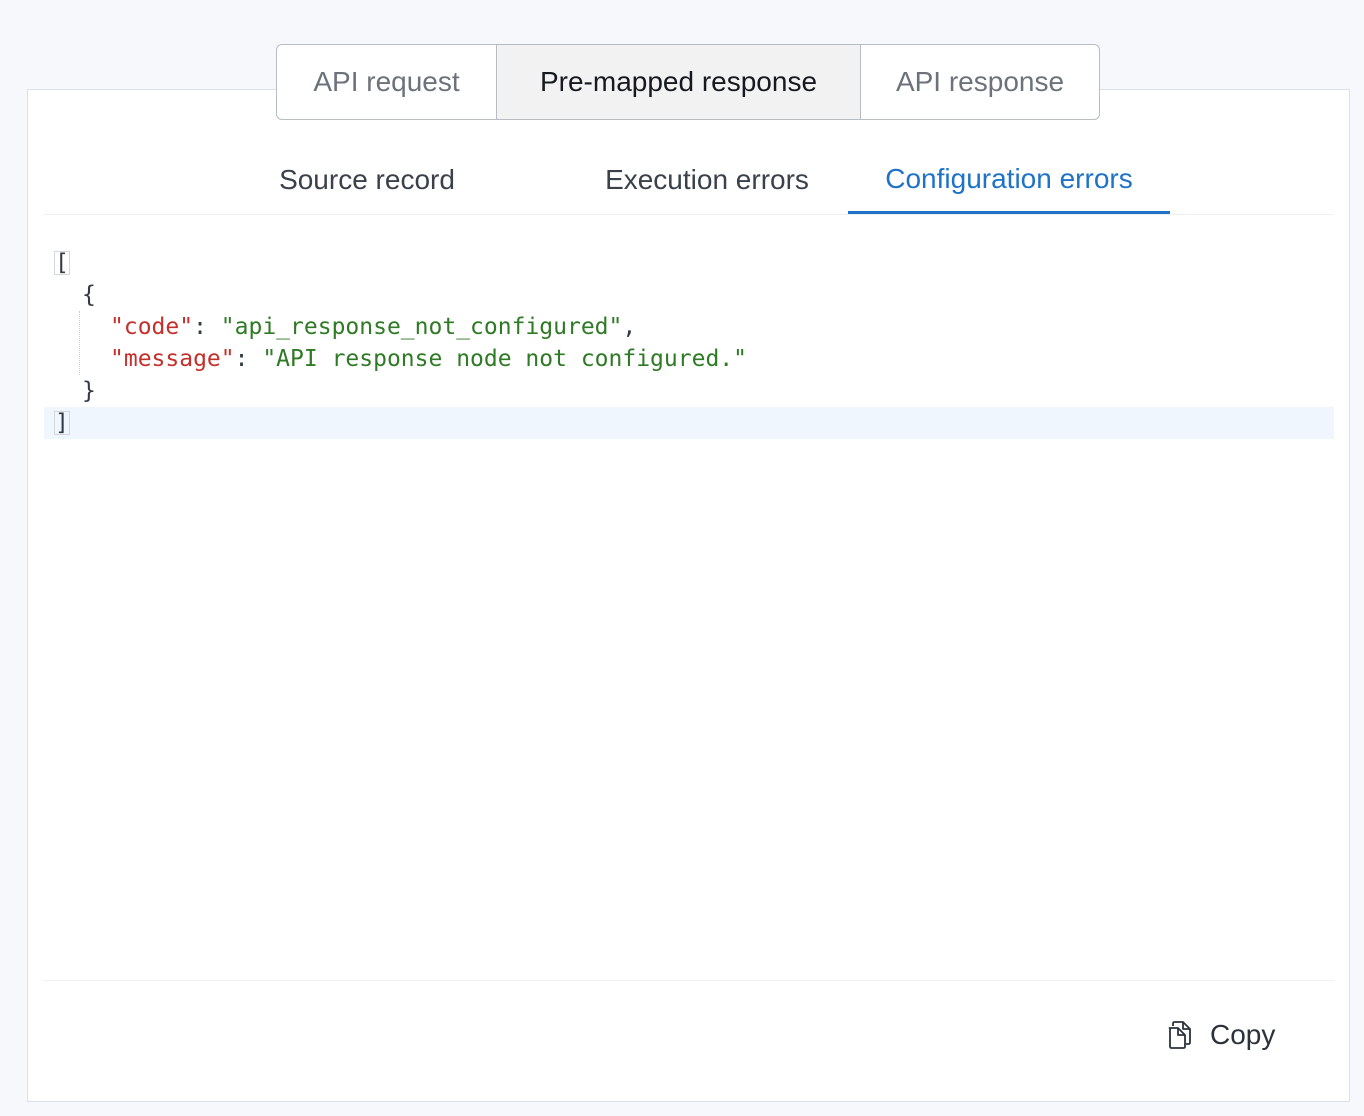 The width and height of the screenshot is (1364, 1116). I want to click on json-value: "api_response_not_configured", so click(421, 327).